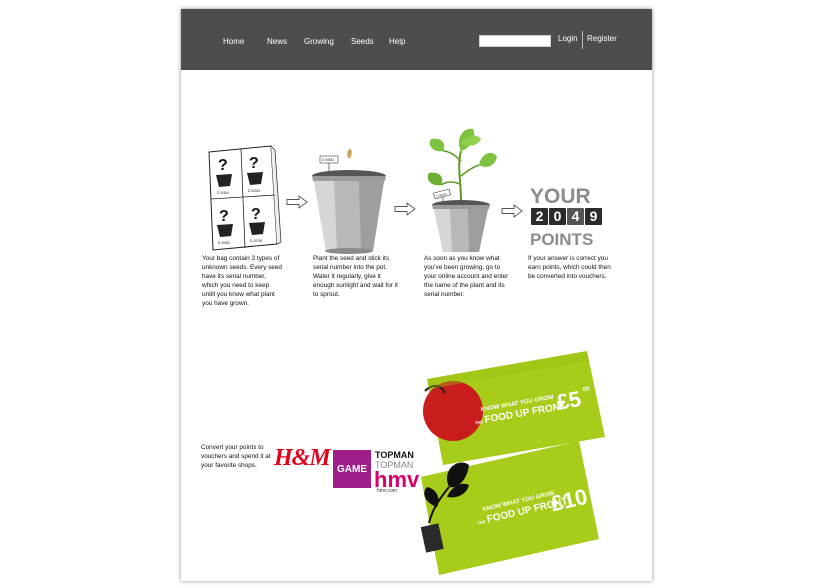 This screenshot has width=830, height=588. Describe the element at coordinates (319, 41) in the screenshot. I see `nav-growing: Growing` at that location.